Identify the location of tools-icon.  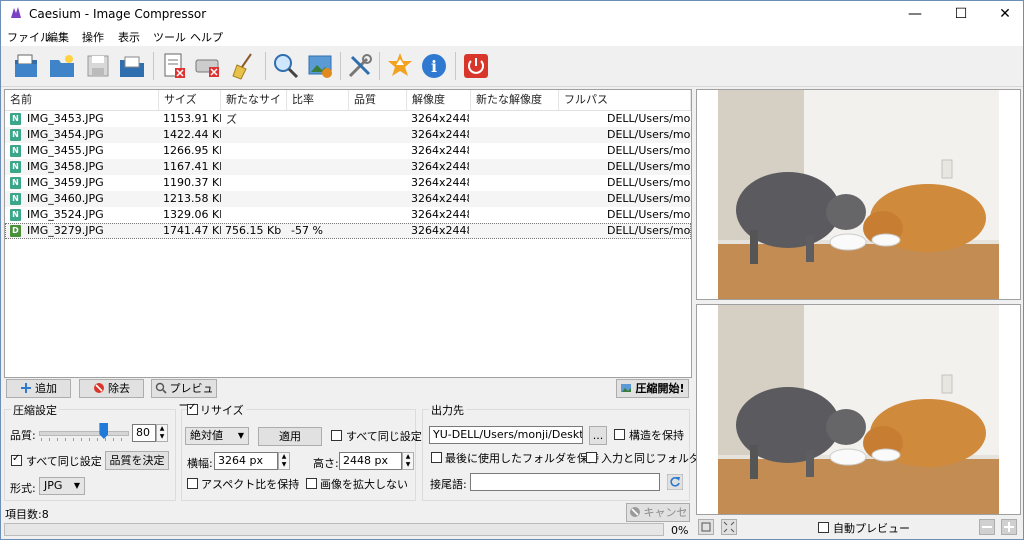
(360, 66).